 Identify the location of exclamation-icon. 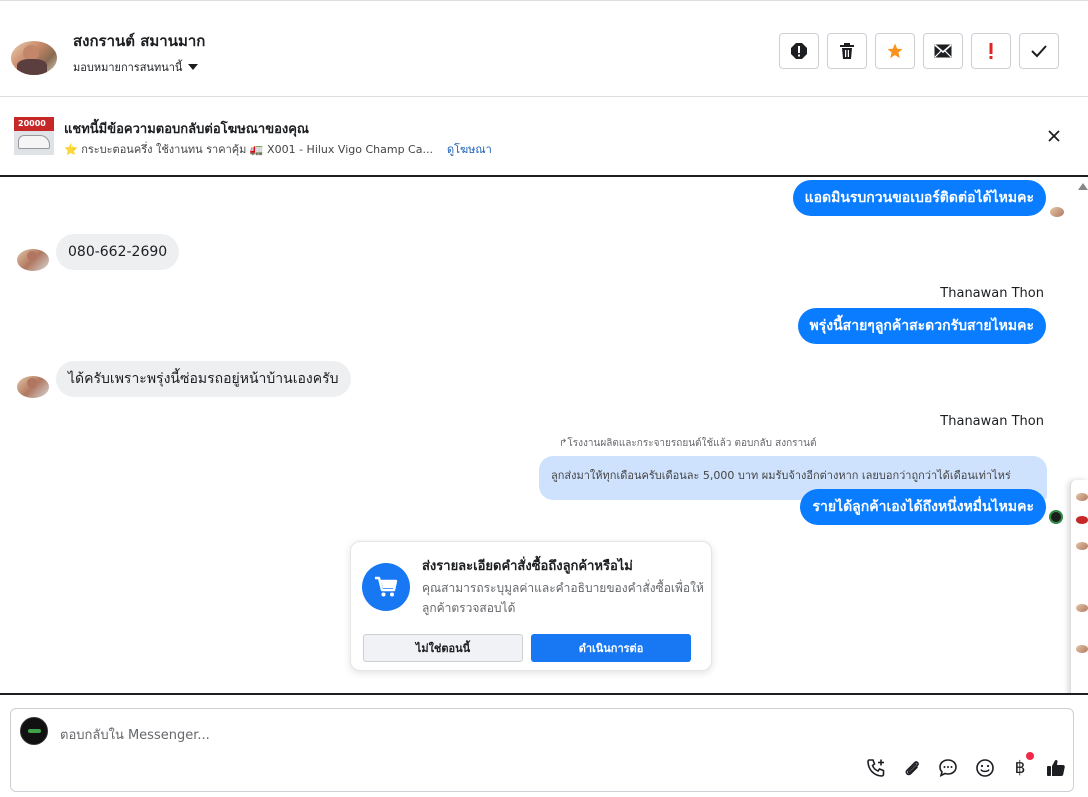
(991, 51).